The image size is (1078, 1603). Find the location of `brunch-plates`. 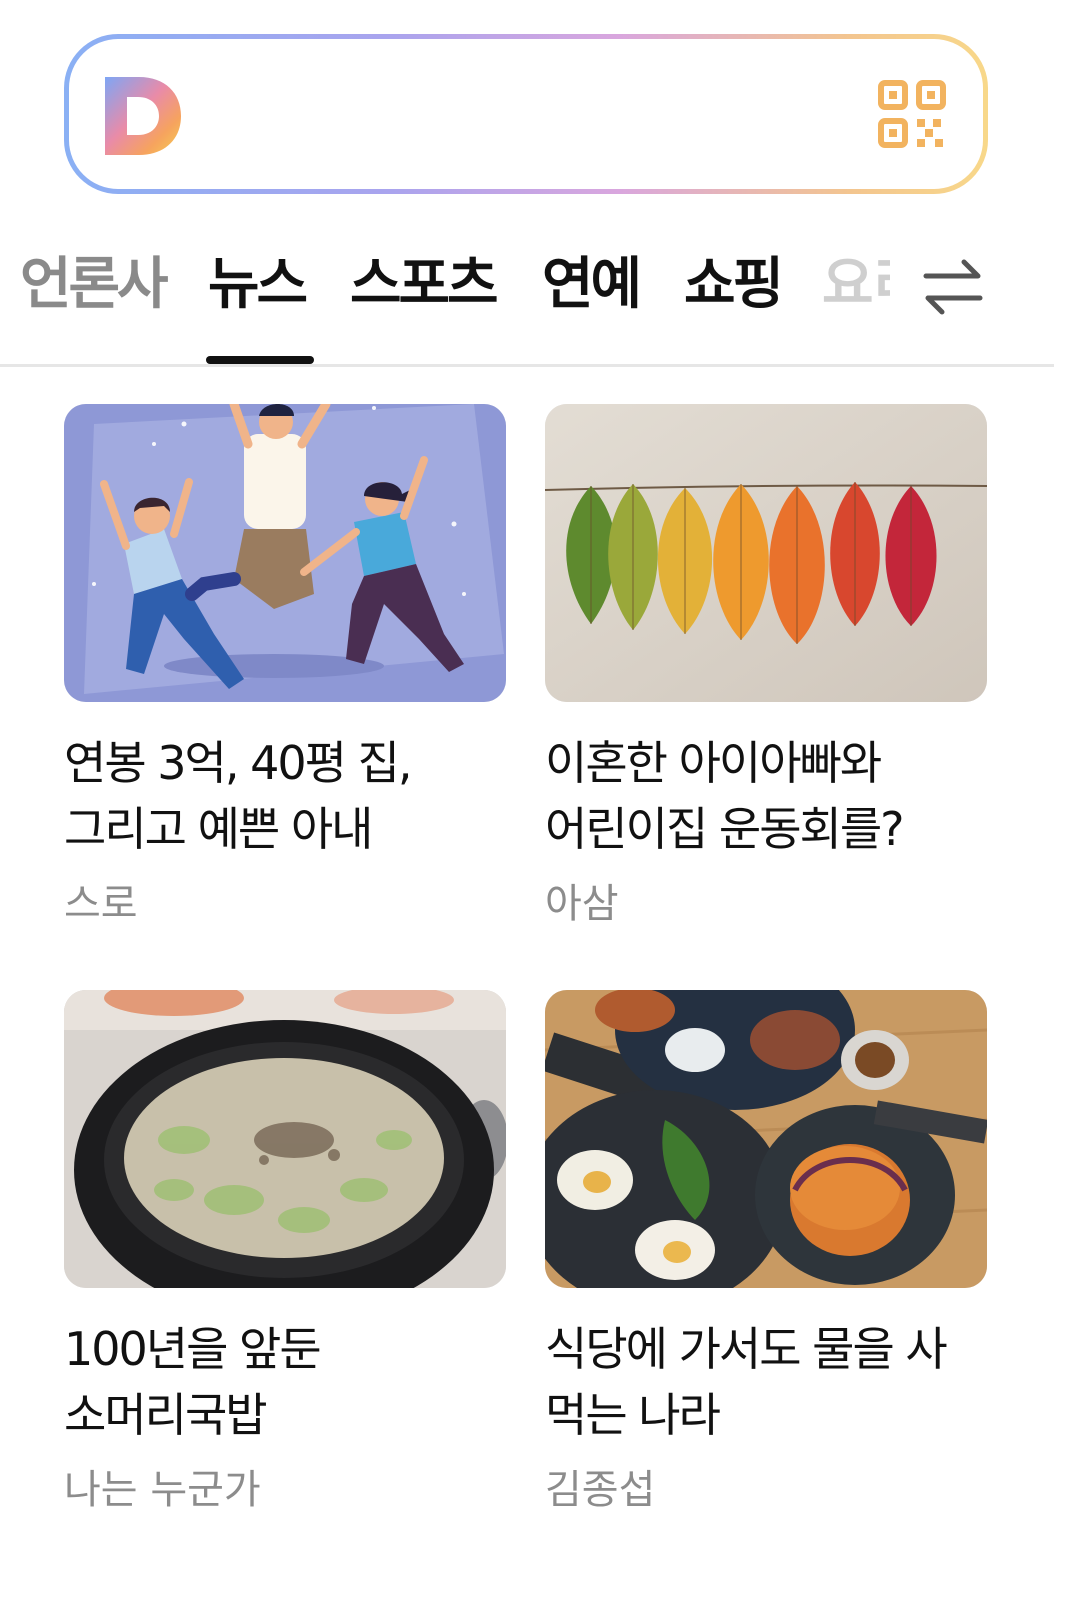

brunch-plates is located at coordinates (766, 1139).